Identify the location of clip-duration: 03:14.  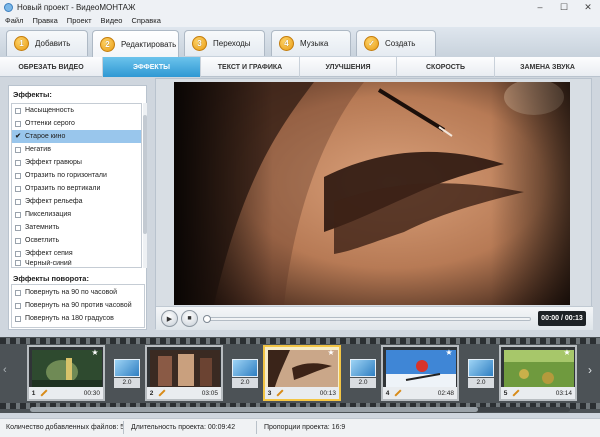
(563, 393).